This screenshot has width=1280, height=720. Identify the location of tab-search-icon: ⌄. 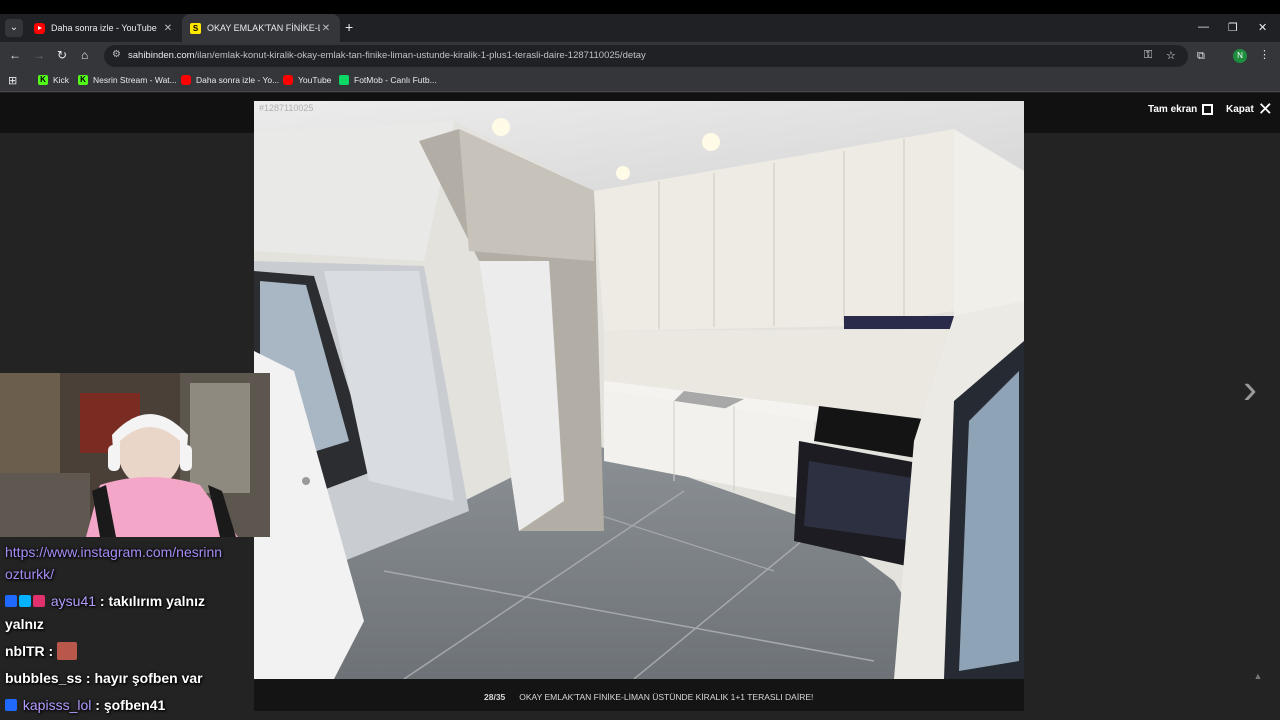
(14, 28).